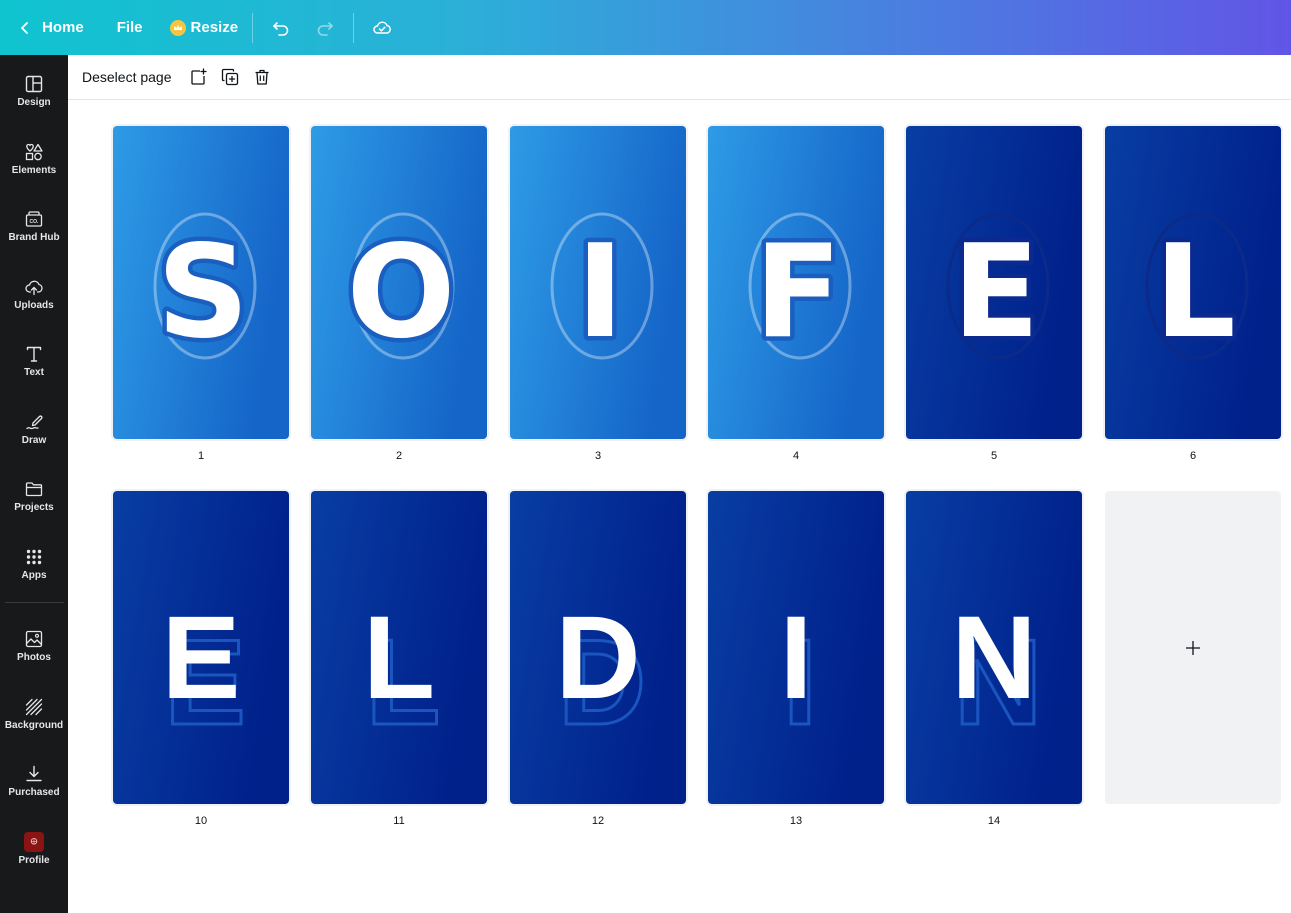  I want to click on sidebar-item-photos: Photos, so click(34, 653).